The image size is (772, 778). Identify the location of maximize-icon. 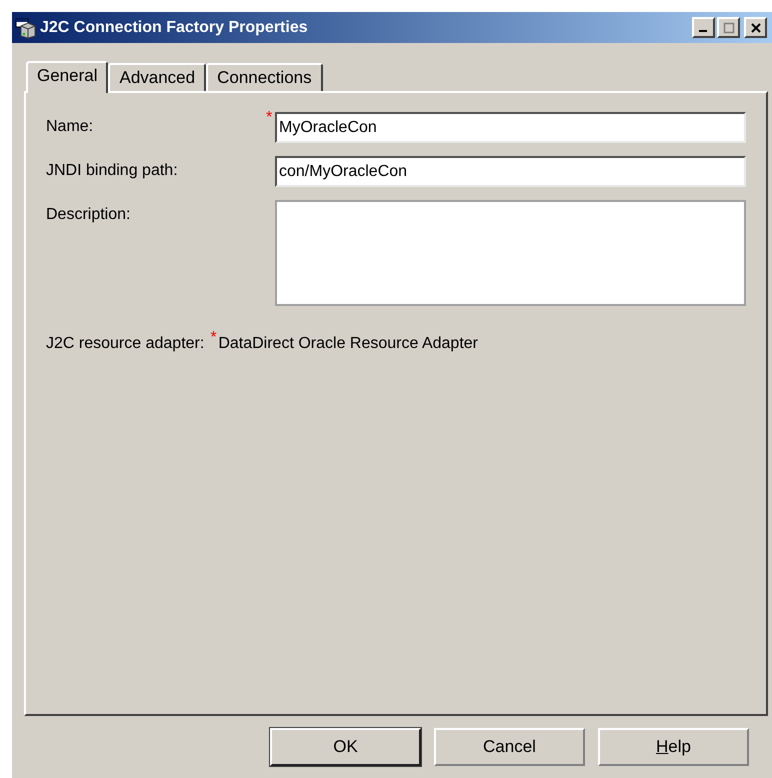
(728, 28).